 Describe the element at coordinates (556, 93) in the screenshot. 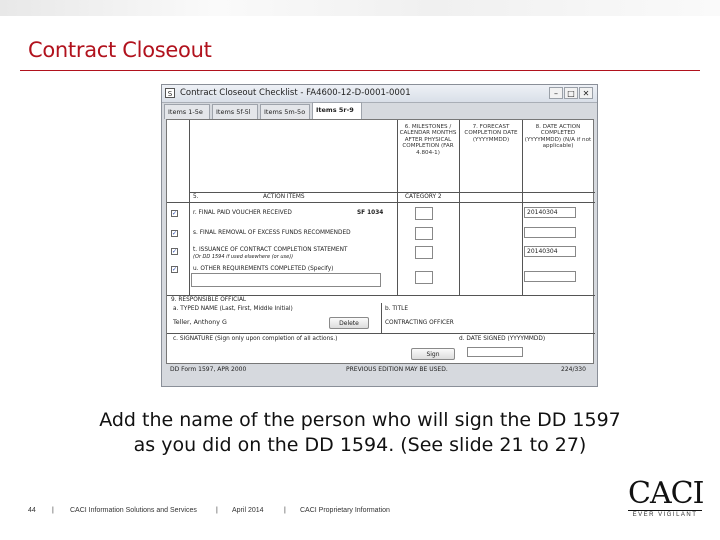

I see `minimize-icon: –` at that location.